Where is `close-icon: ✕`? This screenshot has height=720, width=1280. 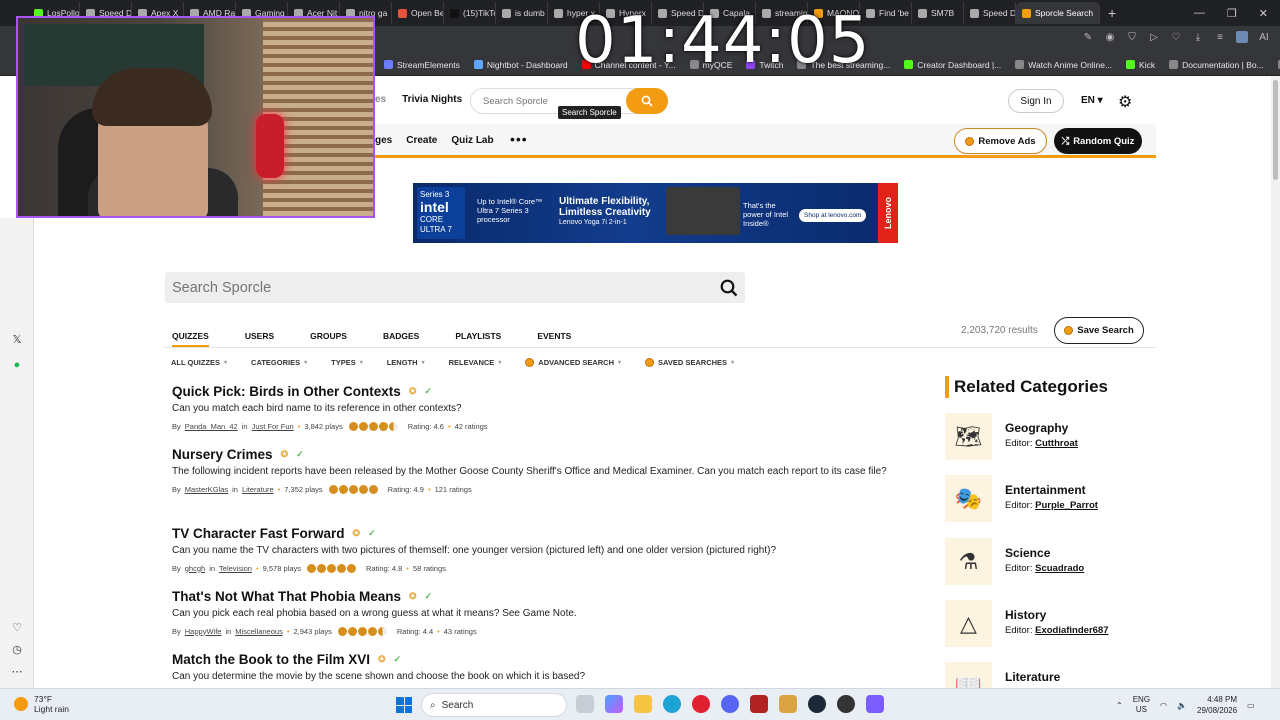 close-icon: ✕ is located at coordinates (1263, 13).